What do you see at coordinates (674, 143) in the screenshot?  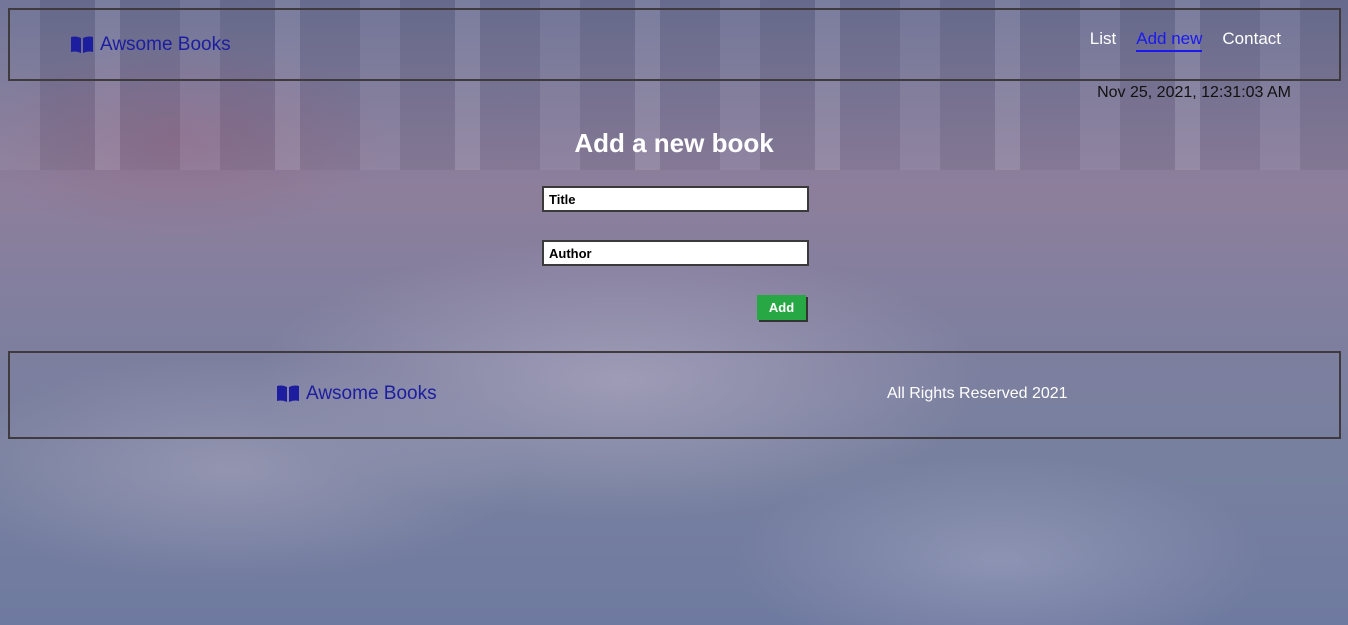 I see `page-title: Add a new book` at bounding box center [674, 143].